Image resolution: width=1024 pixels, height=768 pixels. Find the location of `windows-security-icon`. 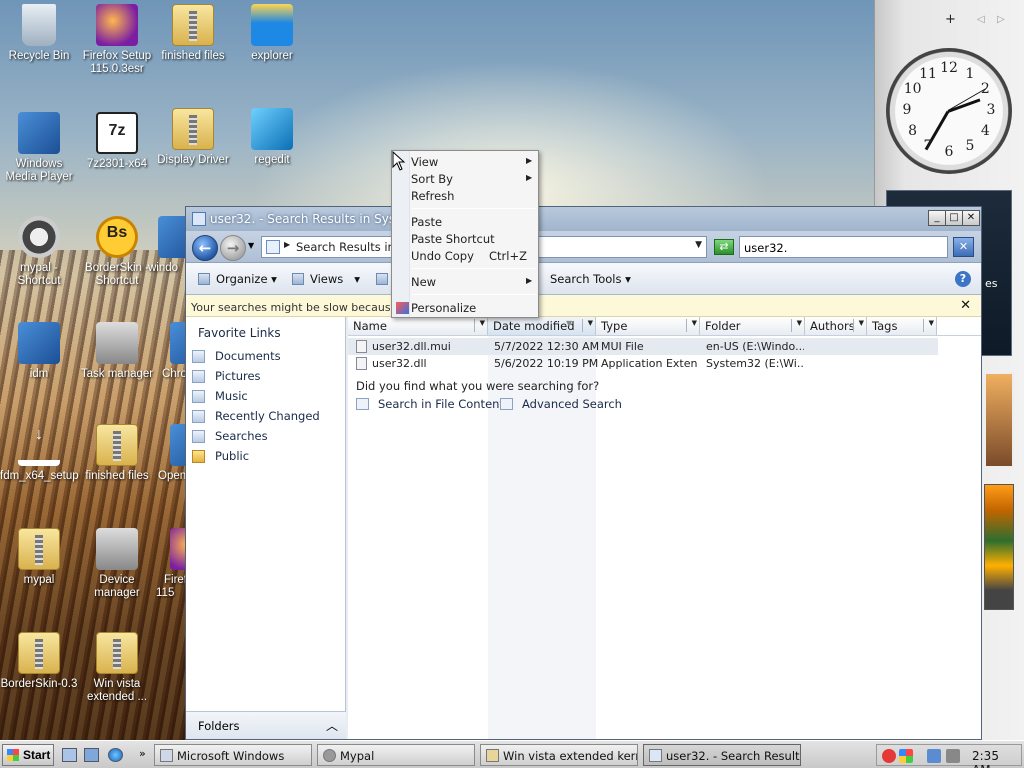

windows-security-icon is located at coordinates (906, 756).